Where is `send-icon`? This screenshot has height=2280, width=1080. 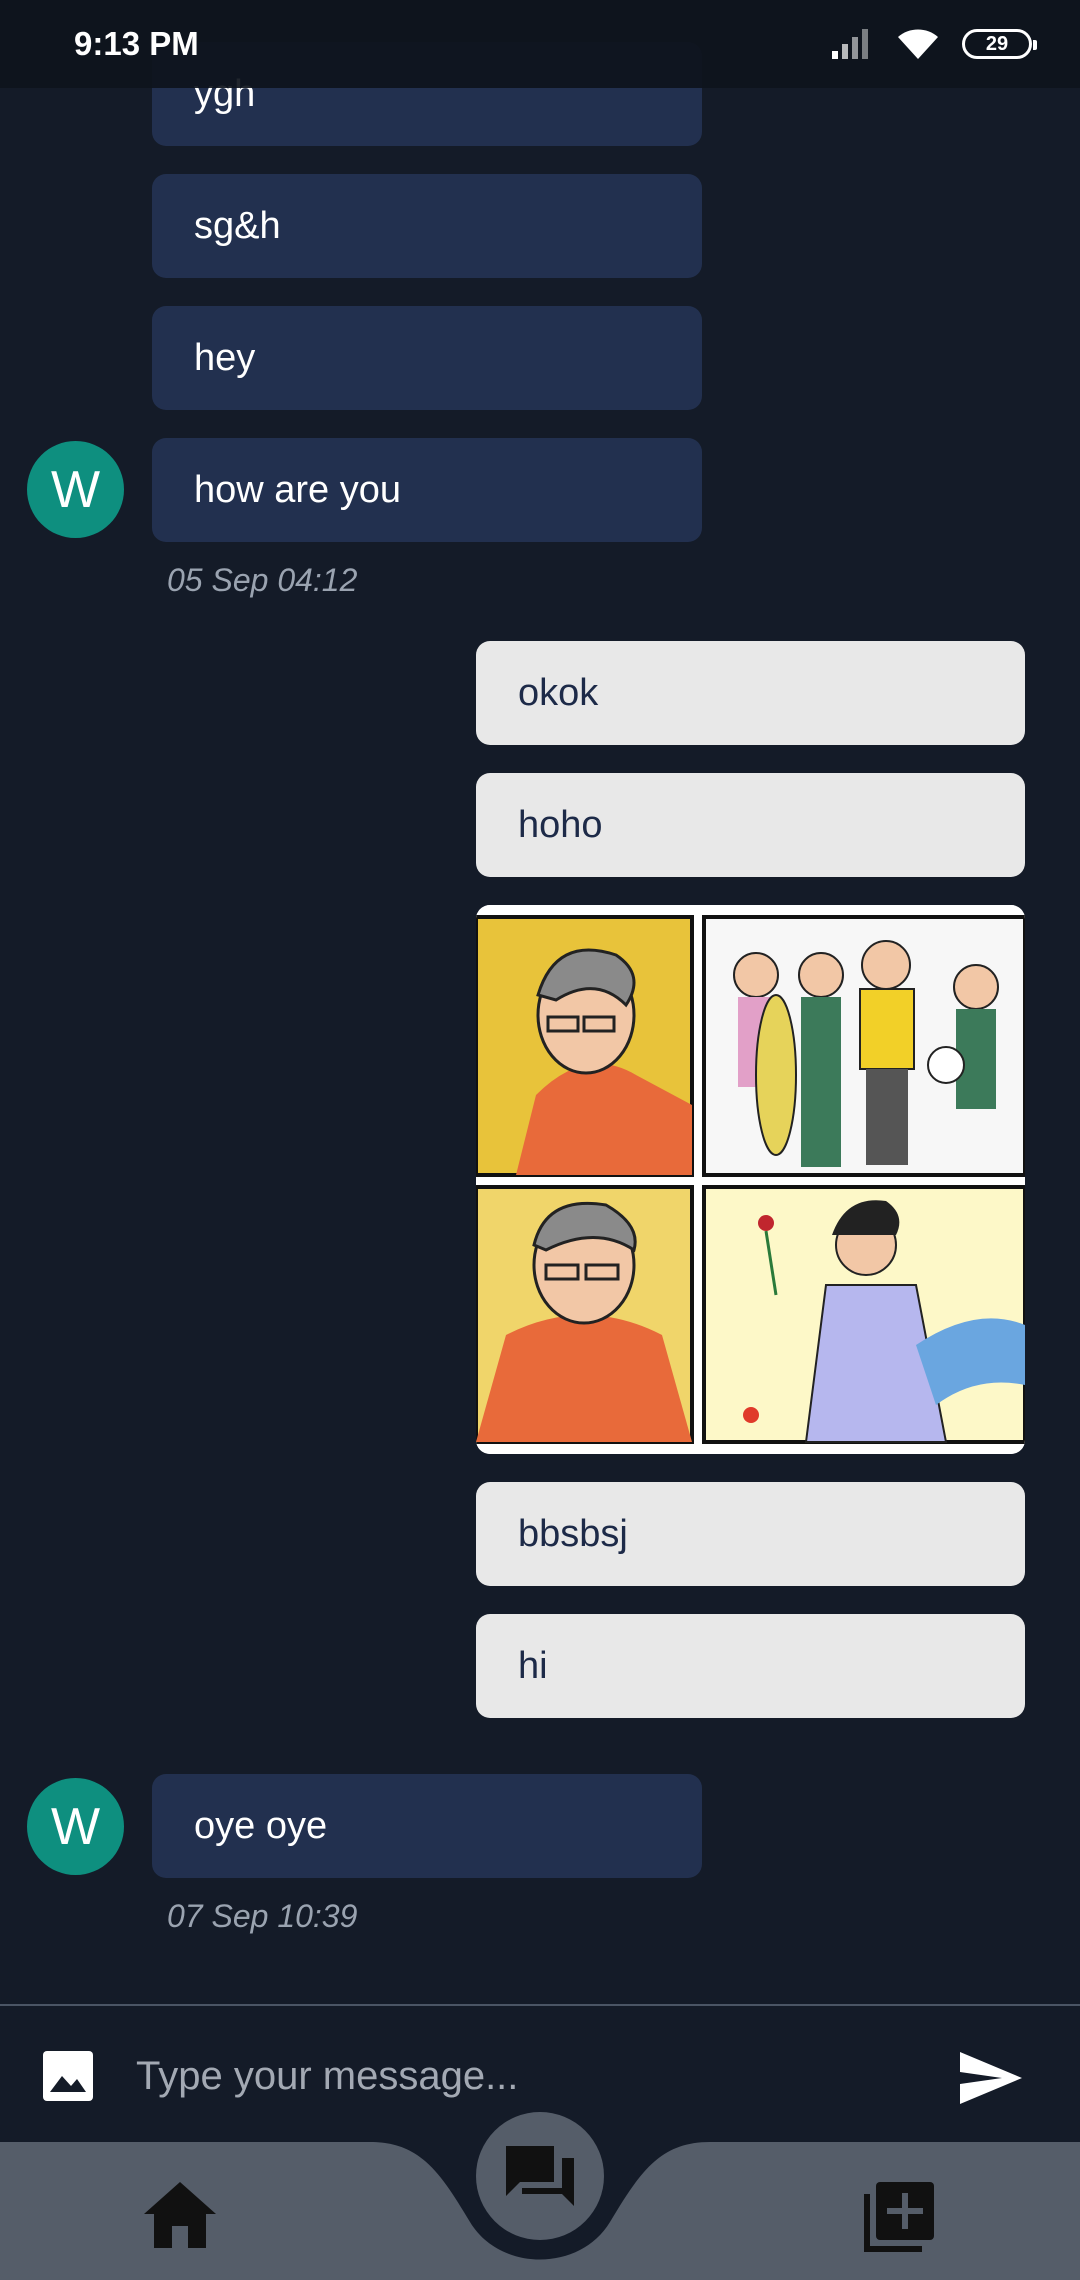 send-icon is located at coordinates (991, 2078).